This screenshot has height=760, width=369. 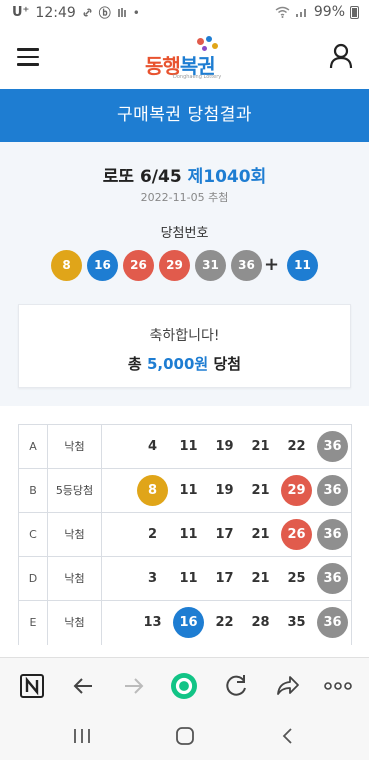 What do you see at coordinates (75, 491) in the screenshot?
I see `ticket-result: 5등당첨` at bounding box center [75, 491].